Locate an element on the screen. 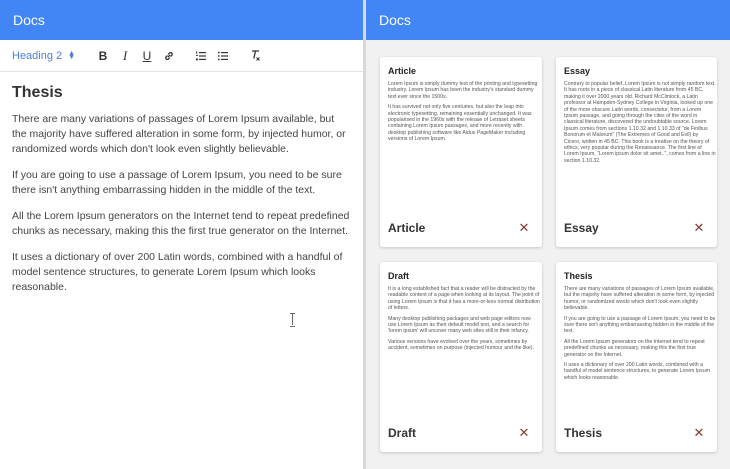 The height and width of the screenshot is (469, 730). bullet-list-button is located at coordinates (223, 56).